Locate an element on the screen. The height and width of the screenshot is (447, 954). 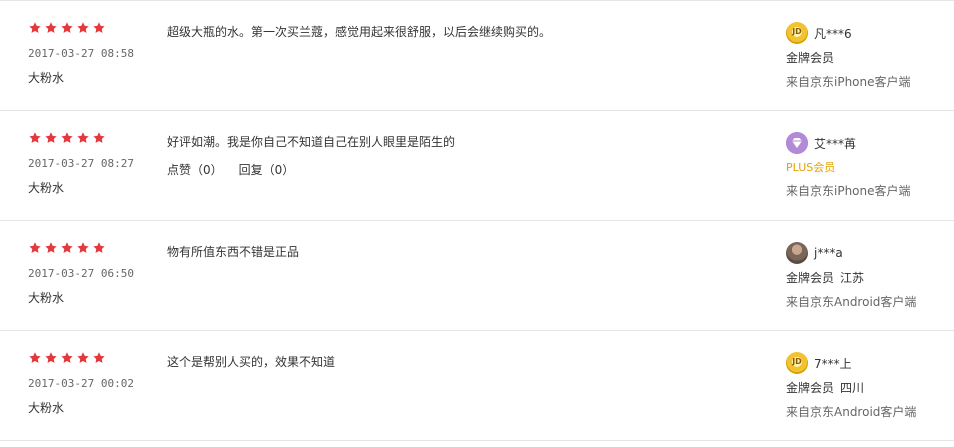
review-date: 2017-03-27 08:27 is located at coordinates (81, 163).